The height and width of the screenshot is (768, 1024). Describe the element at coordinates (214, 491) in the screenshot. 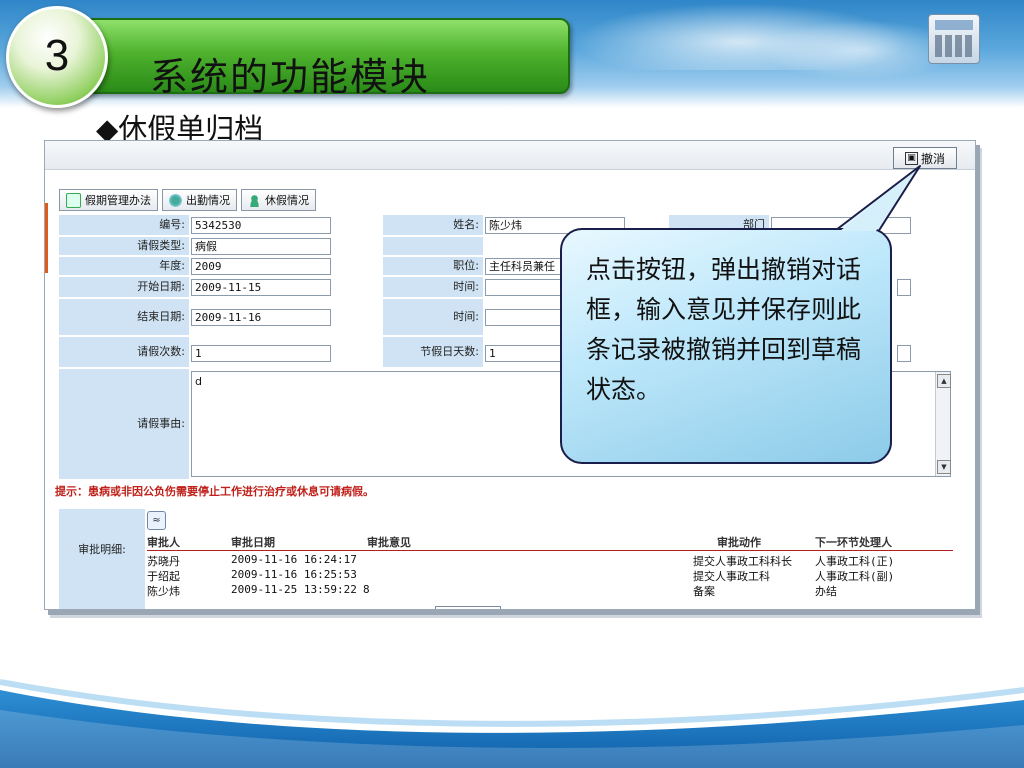

I see `hint-text: 提示：患病或非因公负伤需要停止工作进行治疗或休息可请病假。` at that location.